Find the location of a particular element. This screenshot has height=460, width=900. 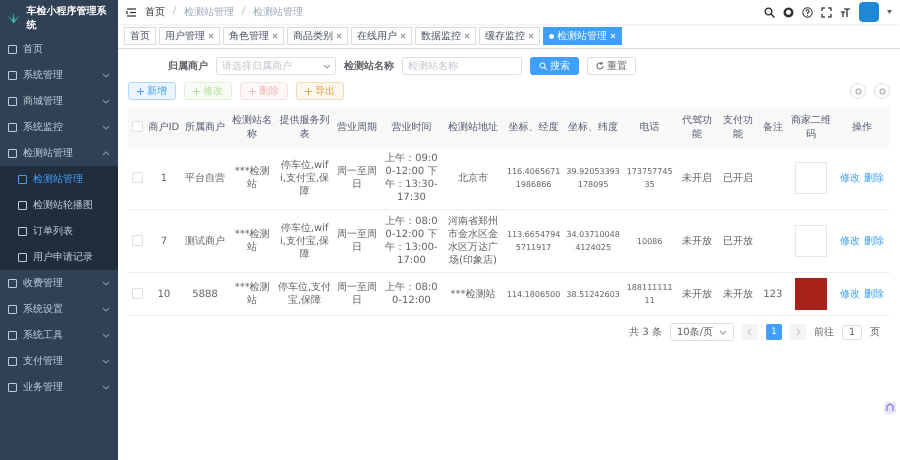

table-cell: 上午：08:00-12:00 is located at coordinates (411, 294).